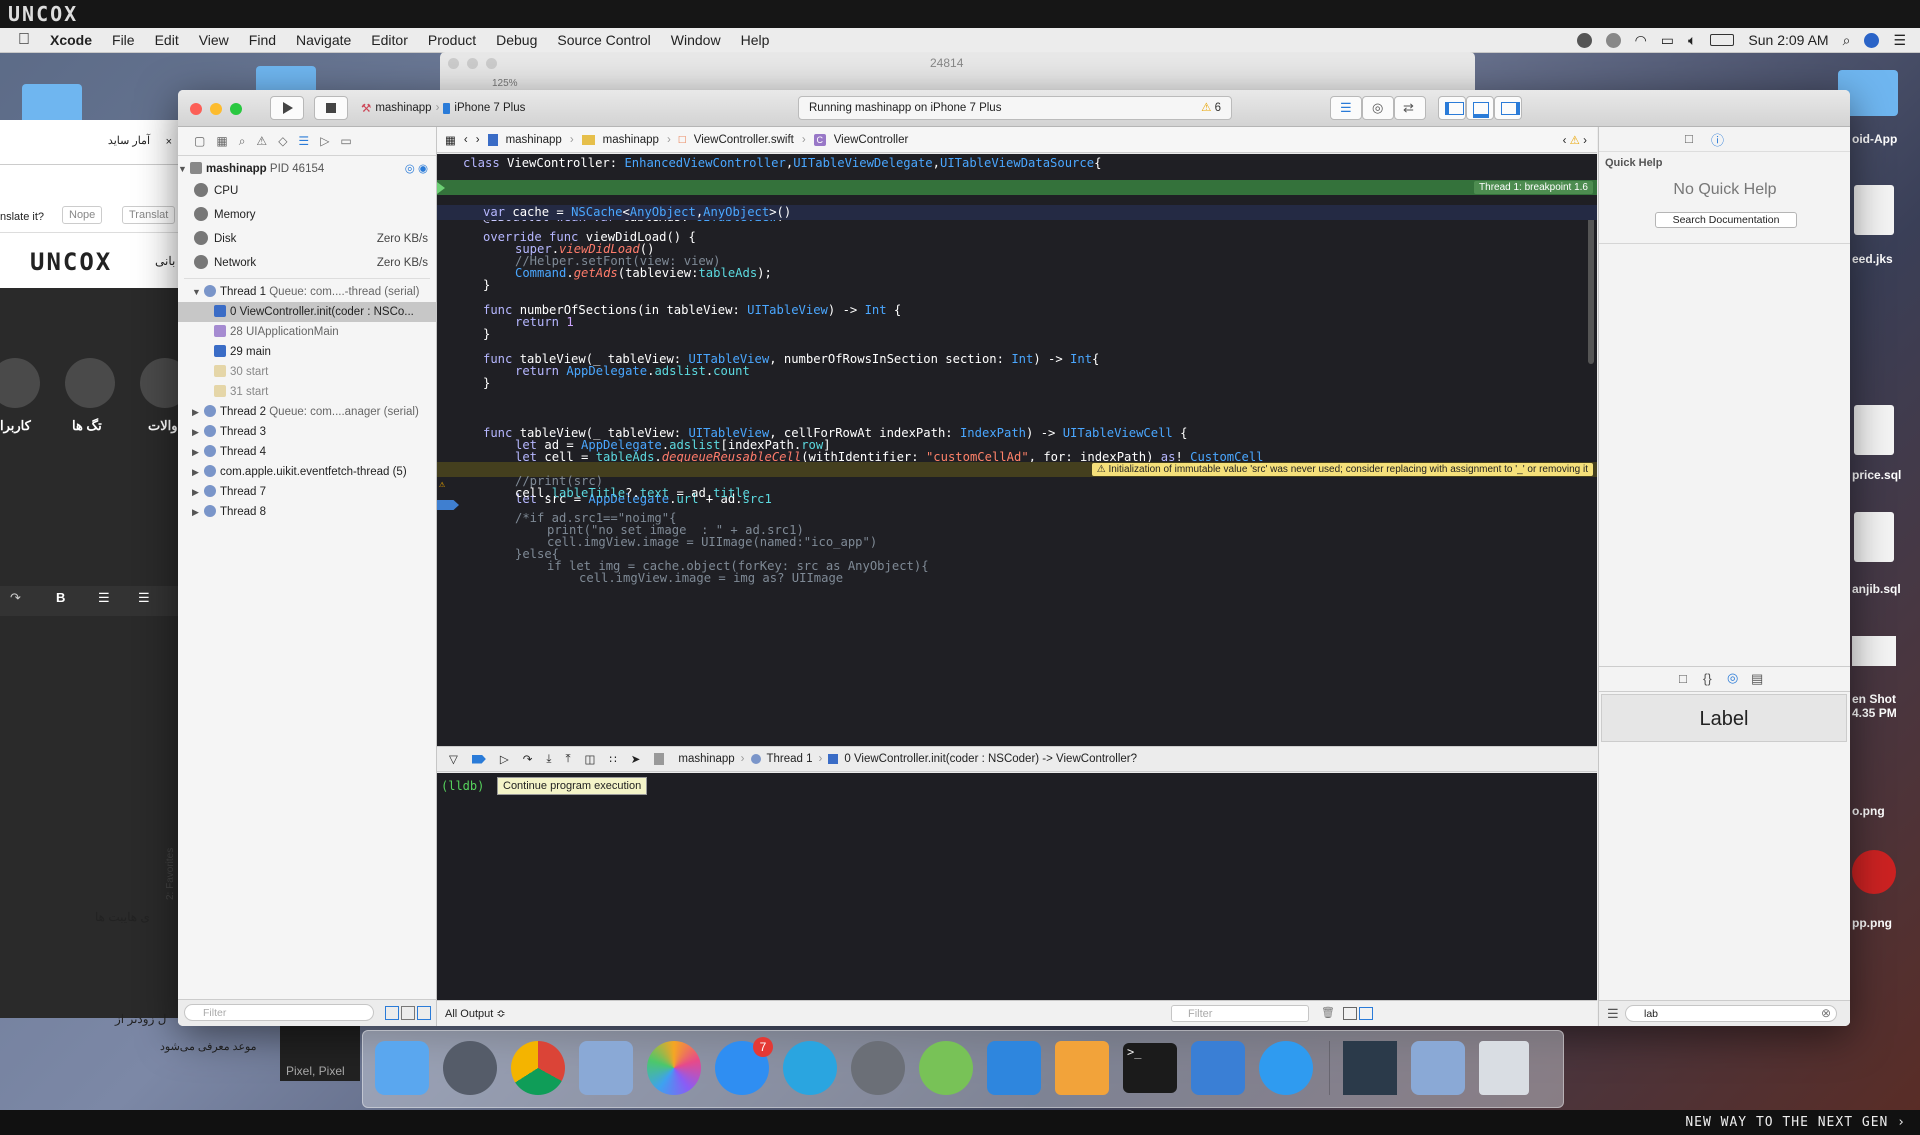  What do you see at coordinates (1876, 589) in the screenshot?
I see `desktop-file-label: anjib.sql` at bounding box center [1876, 589].